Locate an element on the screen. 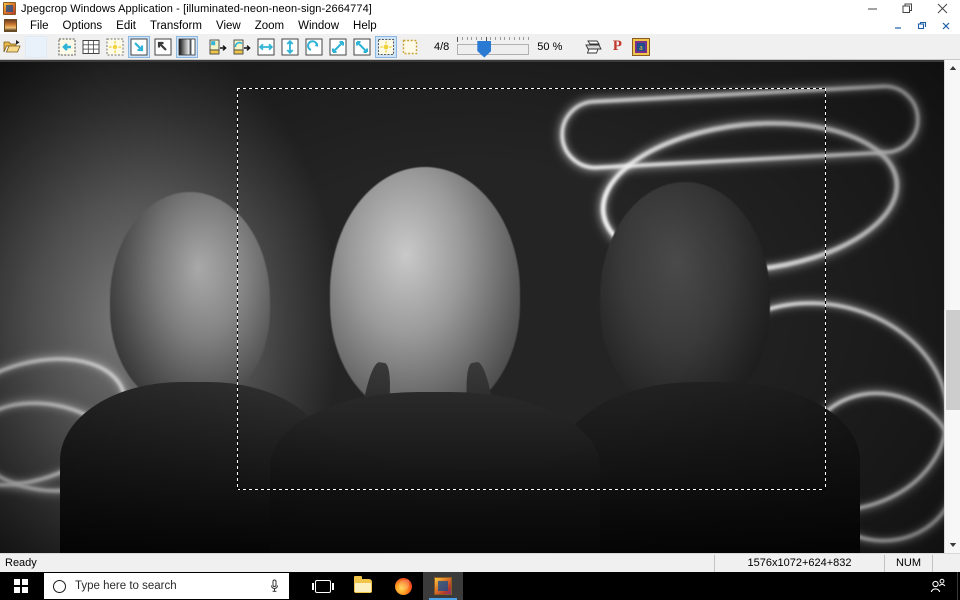 The height and width of the screenshot is (600, 960). status-resize-grip is located at coordinates (946, 563).